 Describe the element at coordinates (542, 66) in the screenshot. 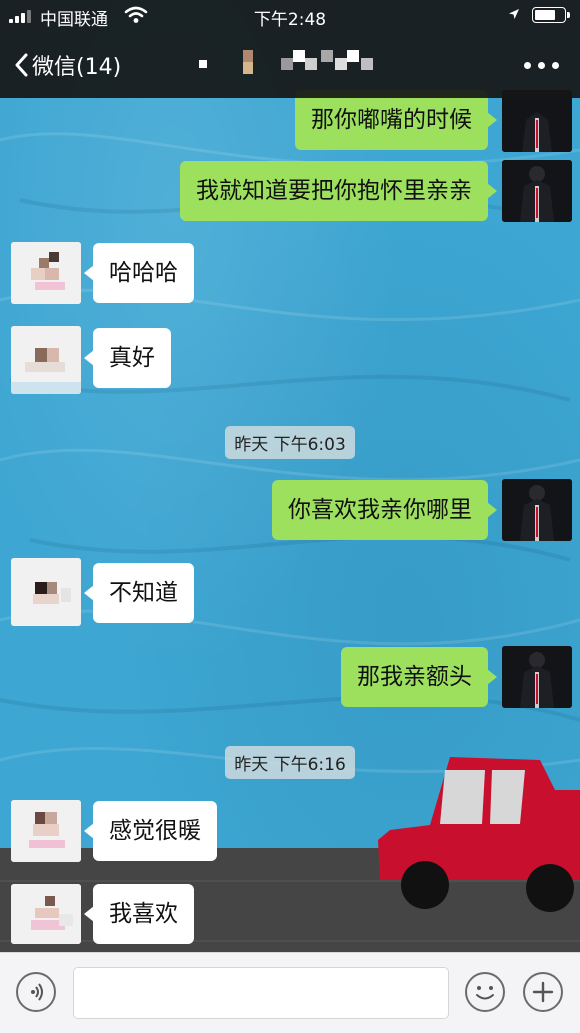

I see `more-options-button` at that location.